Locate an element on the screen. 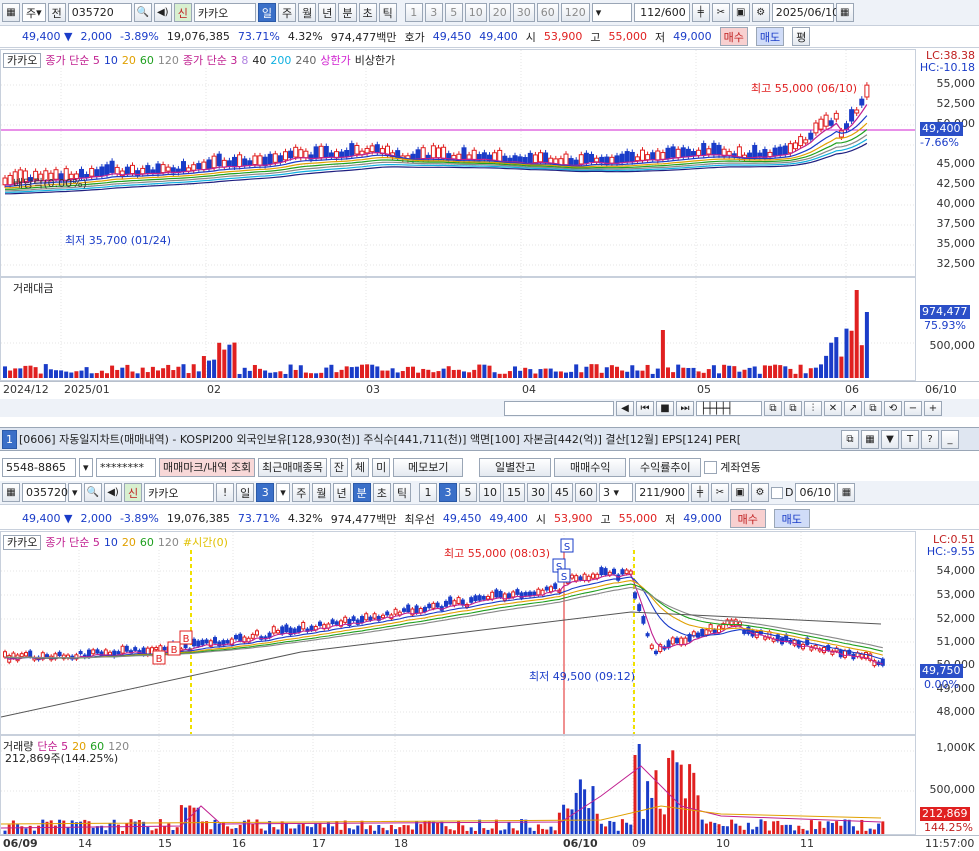  m5-button: 5 is located at coordinates (468, 492).